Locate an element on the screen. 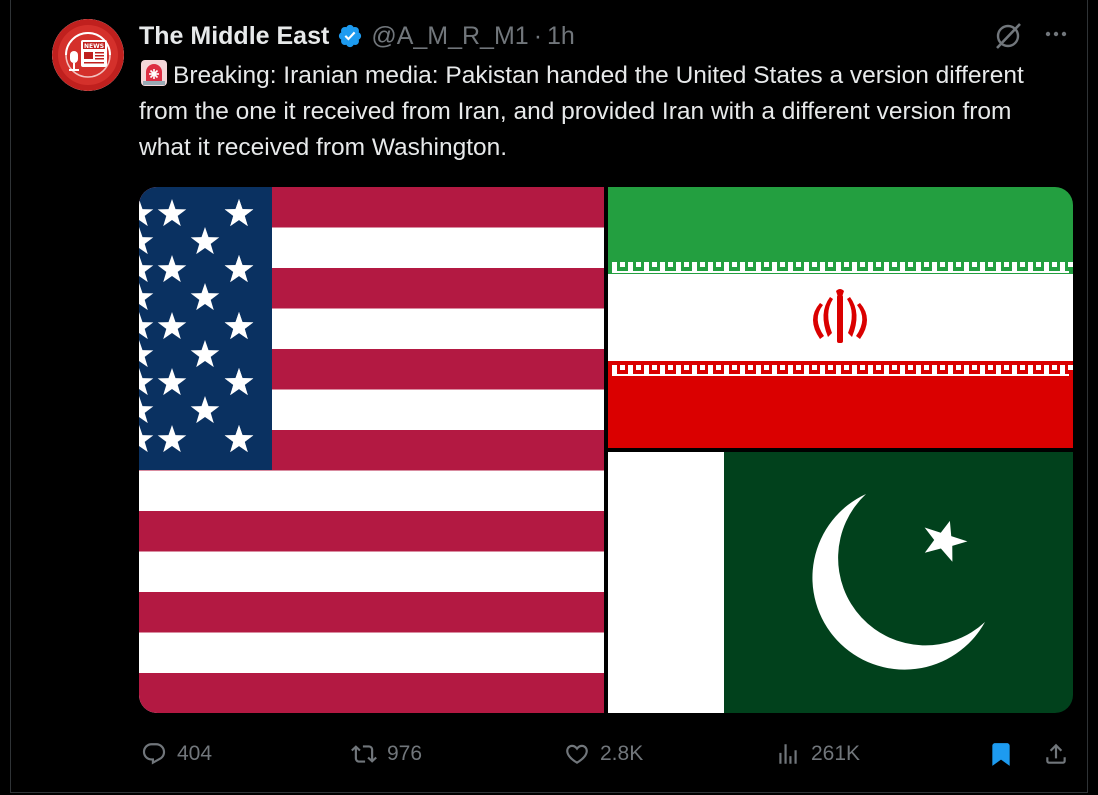  pakistan-flag-image is located at coordinates (840, 582).